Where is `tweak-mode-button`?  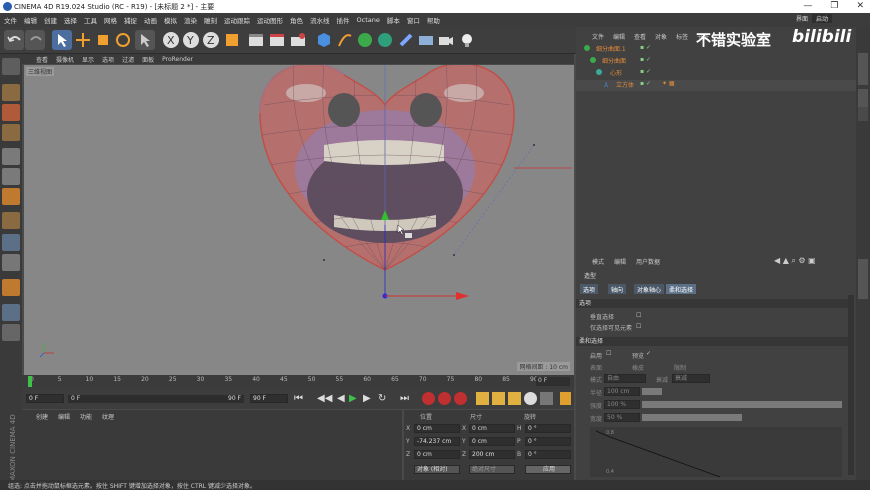
tweak-mode-button is located at coordinates (11, 242).